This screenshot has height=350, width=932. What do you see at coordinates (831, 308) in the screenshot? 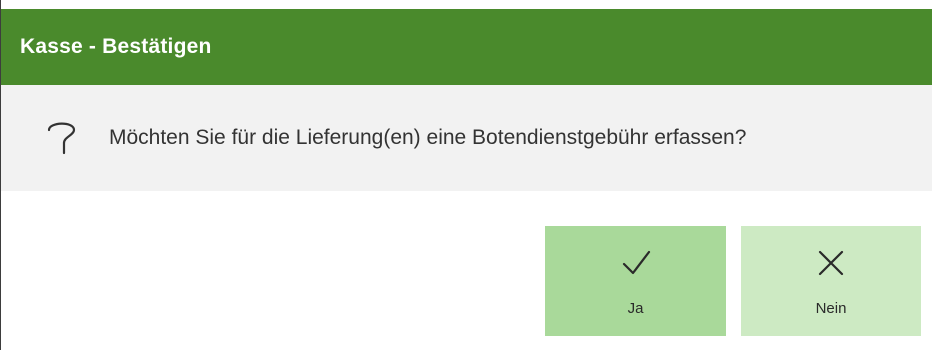
I see `no-button-label: Nein` at bounding box center [831, 308].